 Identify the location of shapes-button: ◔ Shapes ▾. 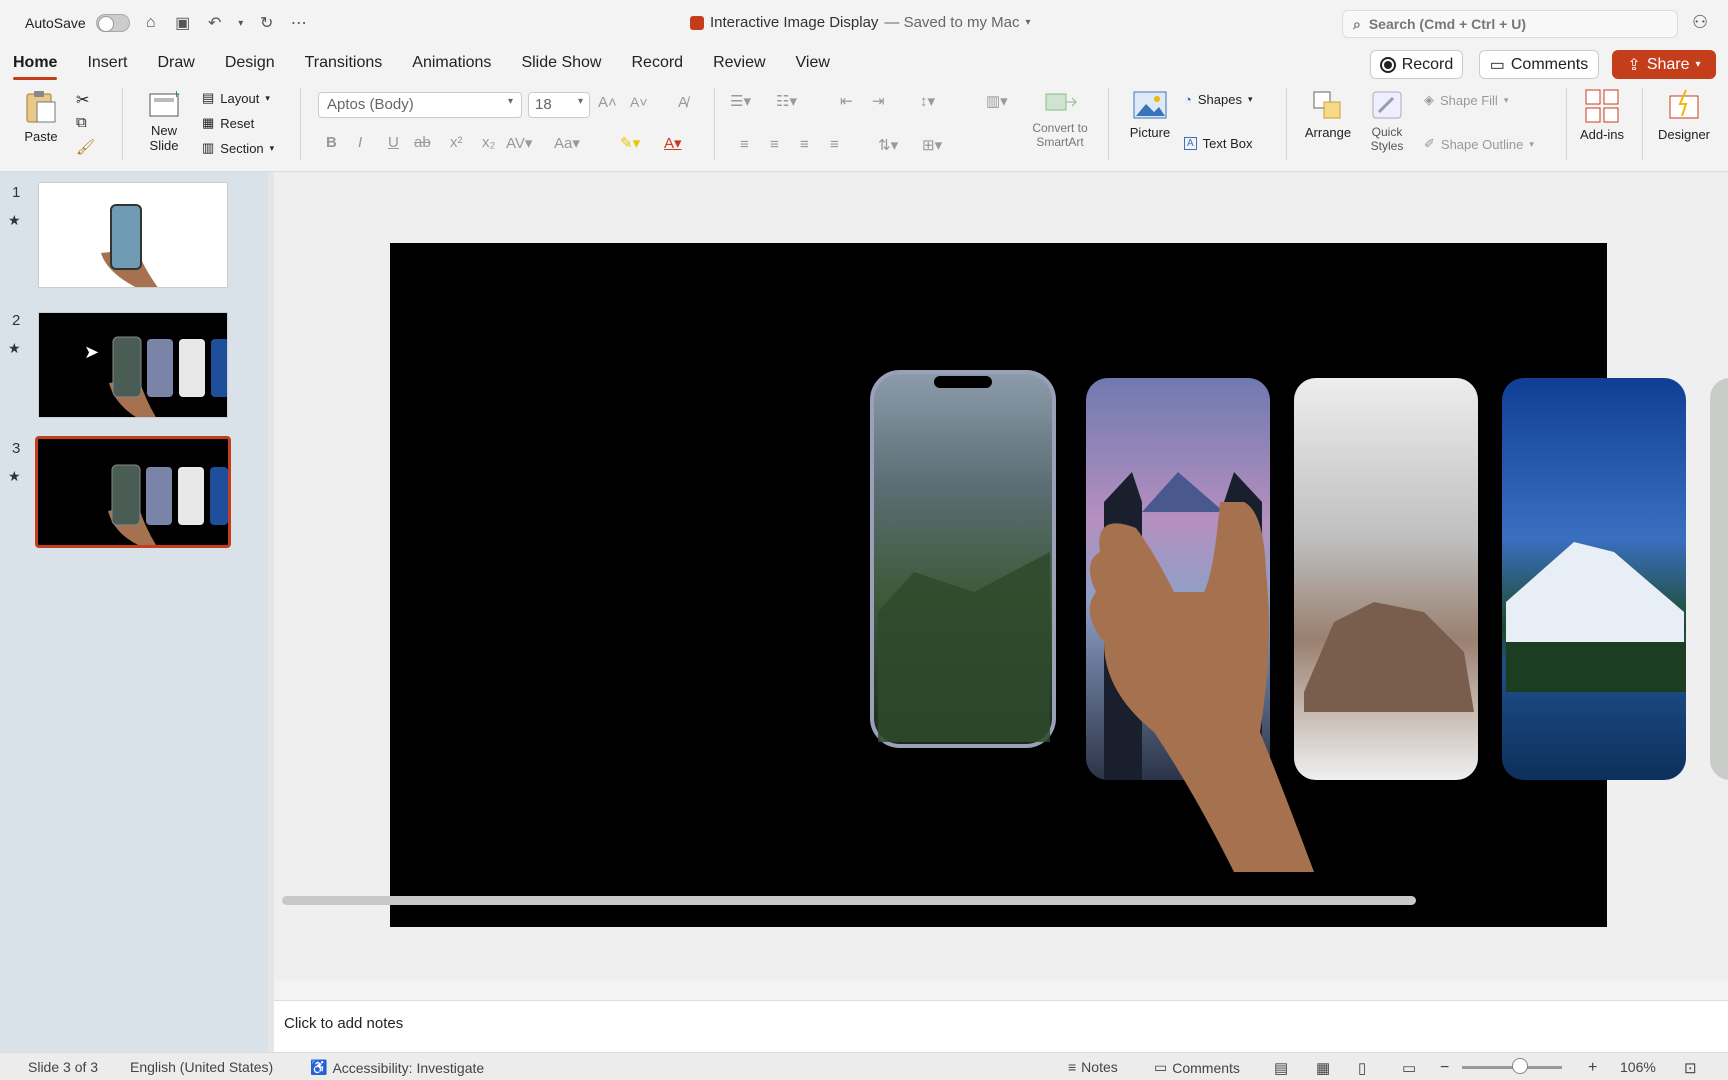
(1218, 99).